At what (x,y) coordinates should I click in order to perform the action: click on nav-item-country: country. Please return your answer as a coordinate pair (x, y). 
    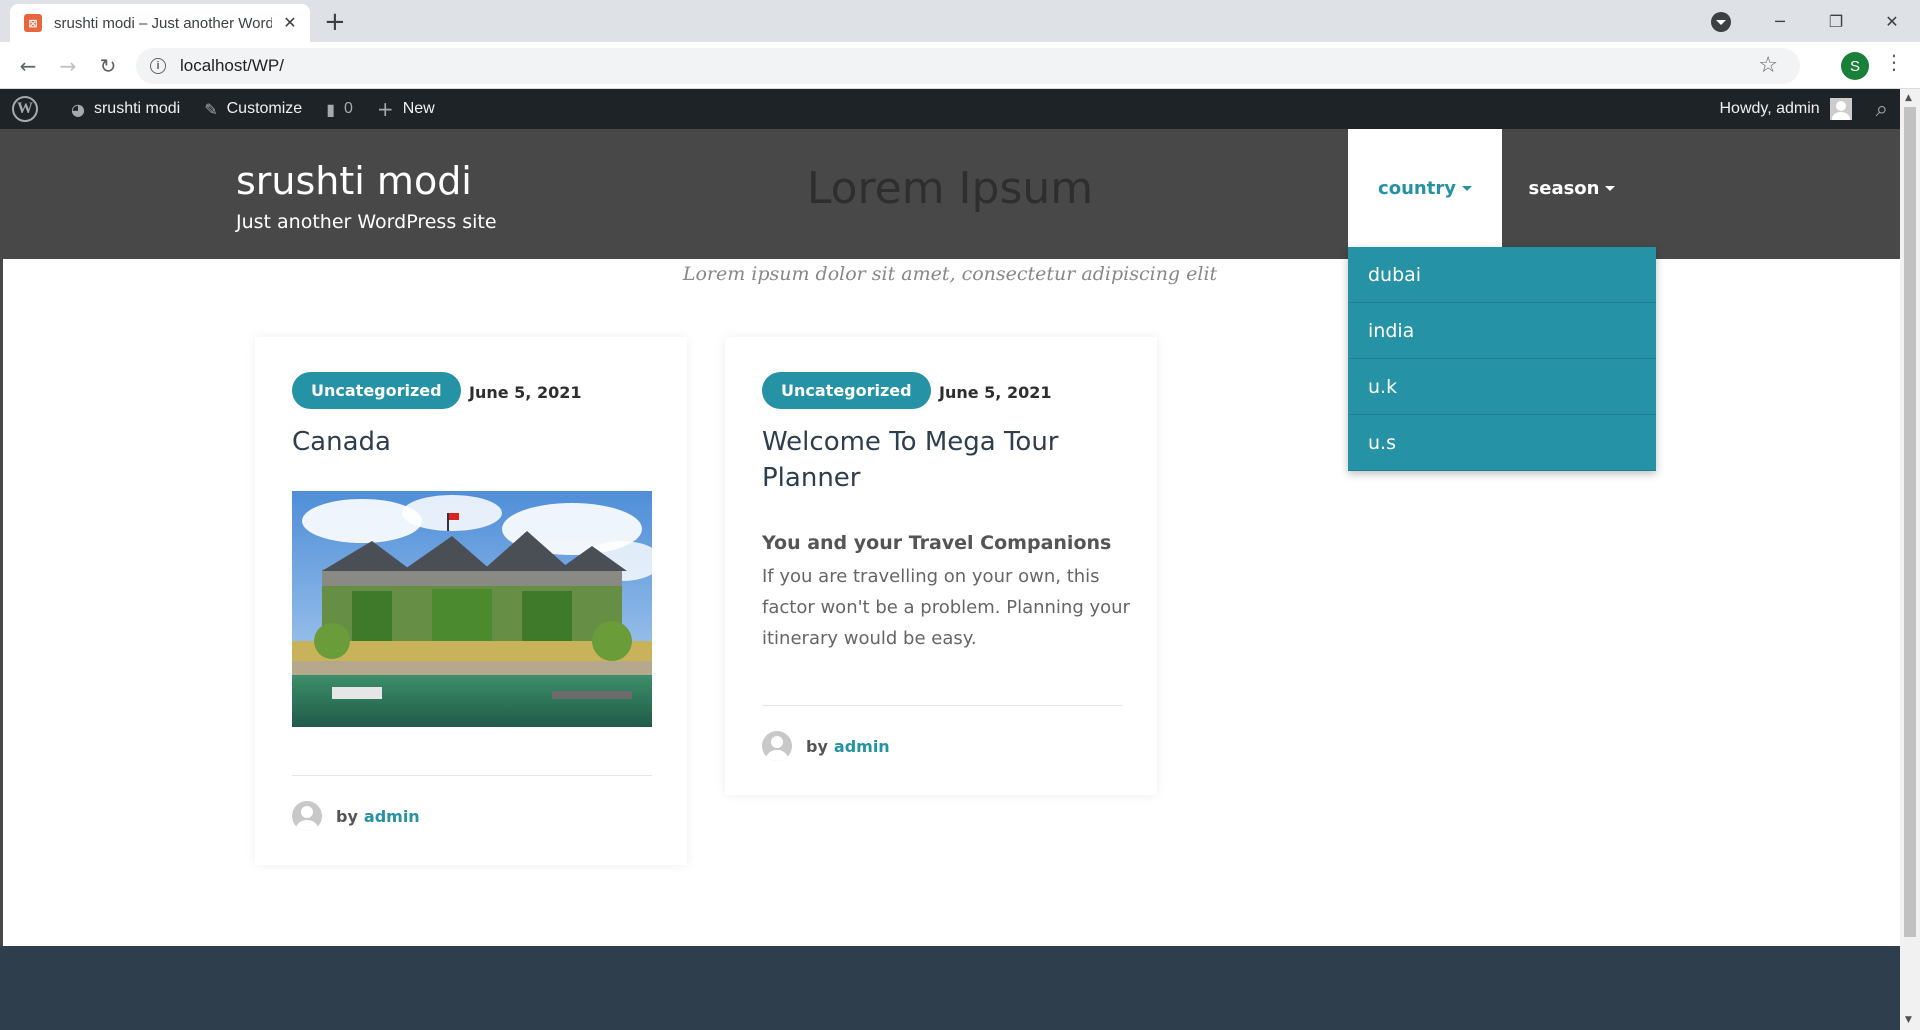
    Looking at the image, I should click on (1425, 188).